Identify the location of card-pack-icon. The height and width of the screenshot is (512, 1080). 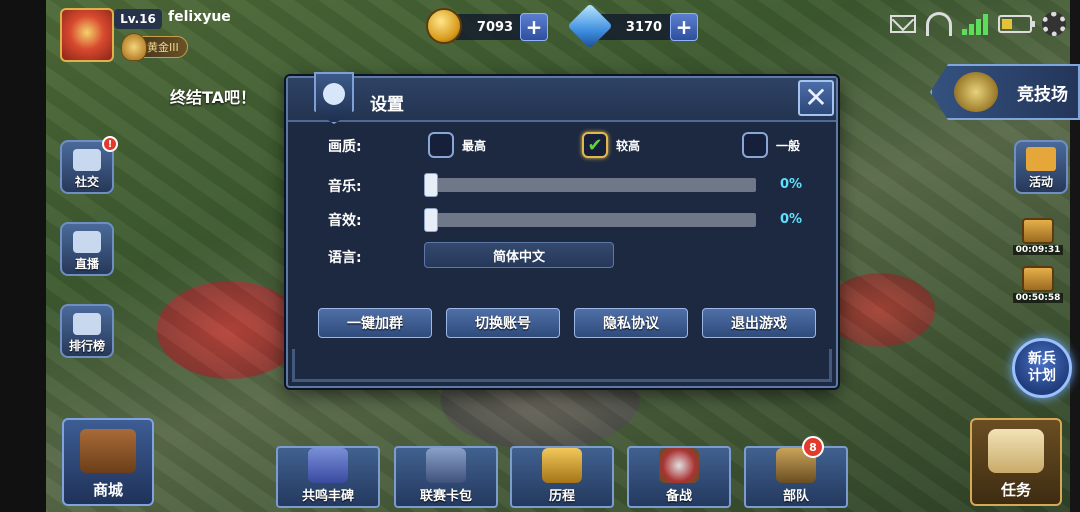
(446, 465).